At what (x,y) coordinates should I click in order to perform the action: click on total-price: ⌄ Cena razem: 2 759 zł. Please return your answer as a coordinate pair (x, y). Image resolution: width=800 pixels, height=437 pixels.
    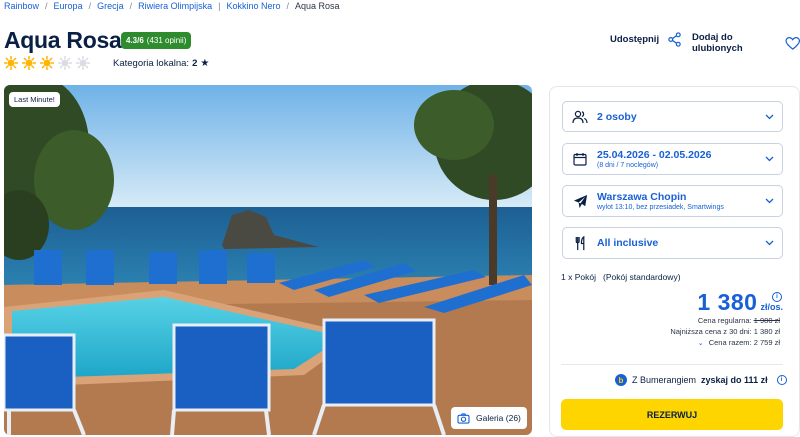
    Looking at the image, I should click on (739, 342).